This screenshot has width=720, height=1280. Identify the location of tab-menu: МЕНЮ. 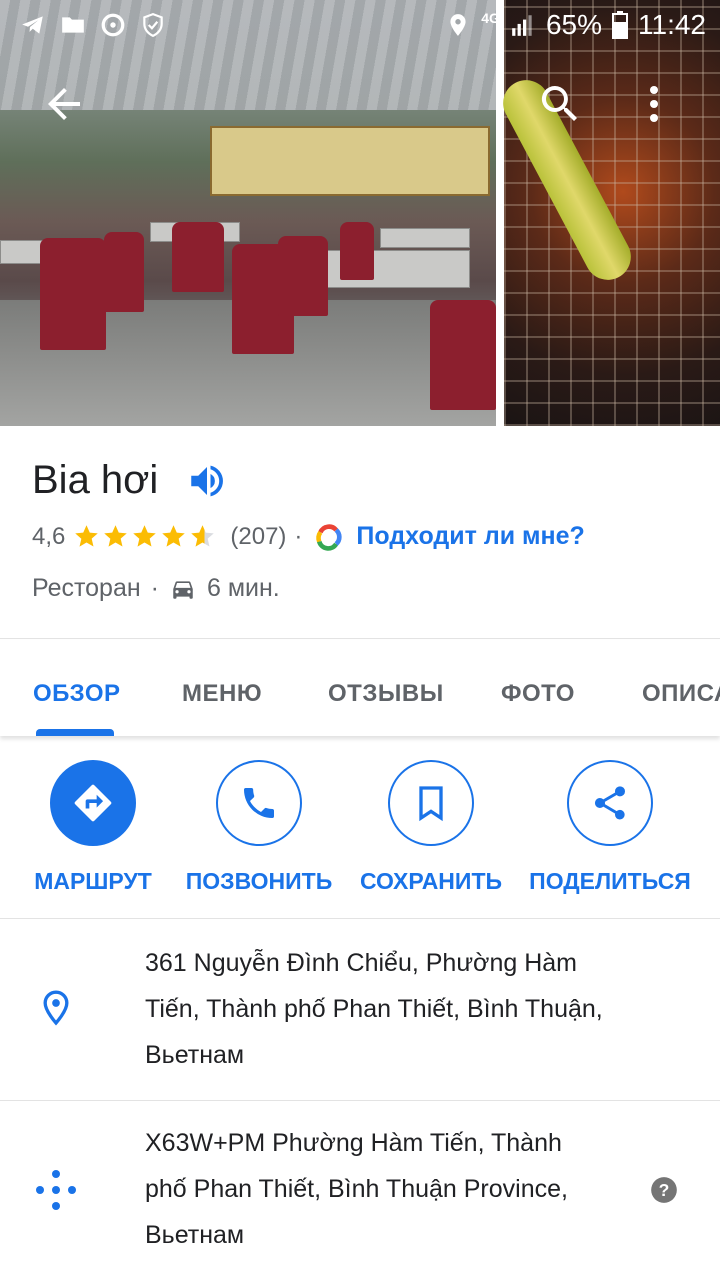
(222, 694).